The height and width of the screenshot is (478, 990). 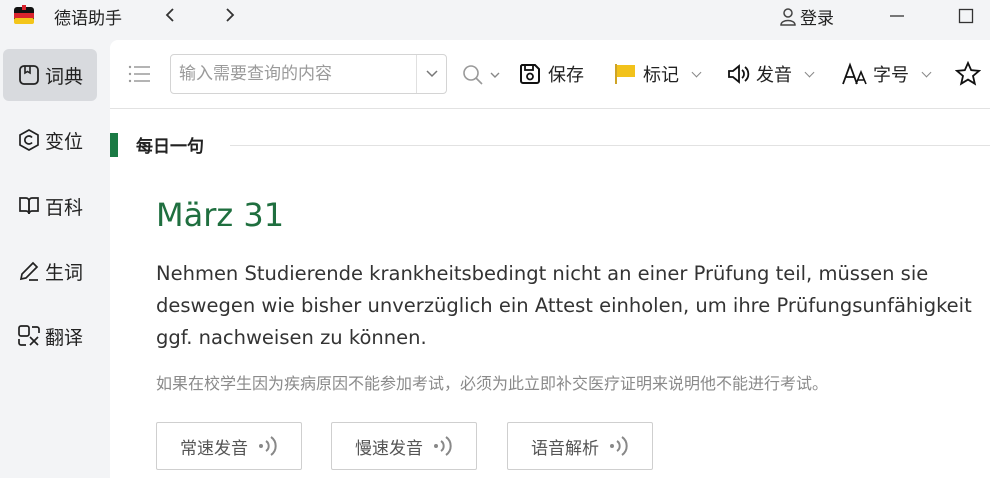 What do you see at coordinates (473, 75) in the screenshot?
I see `search-icon` at bounding box center [473, 75].